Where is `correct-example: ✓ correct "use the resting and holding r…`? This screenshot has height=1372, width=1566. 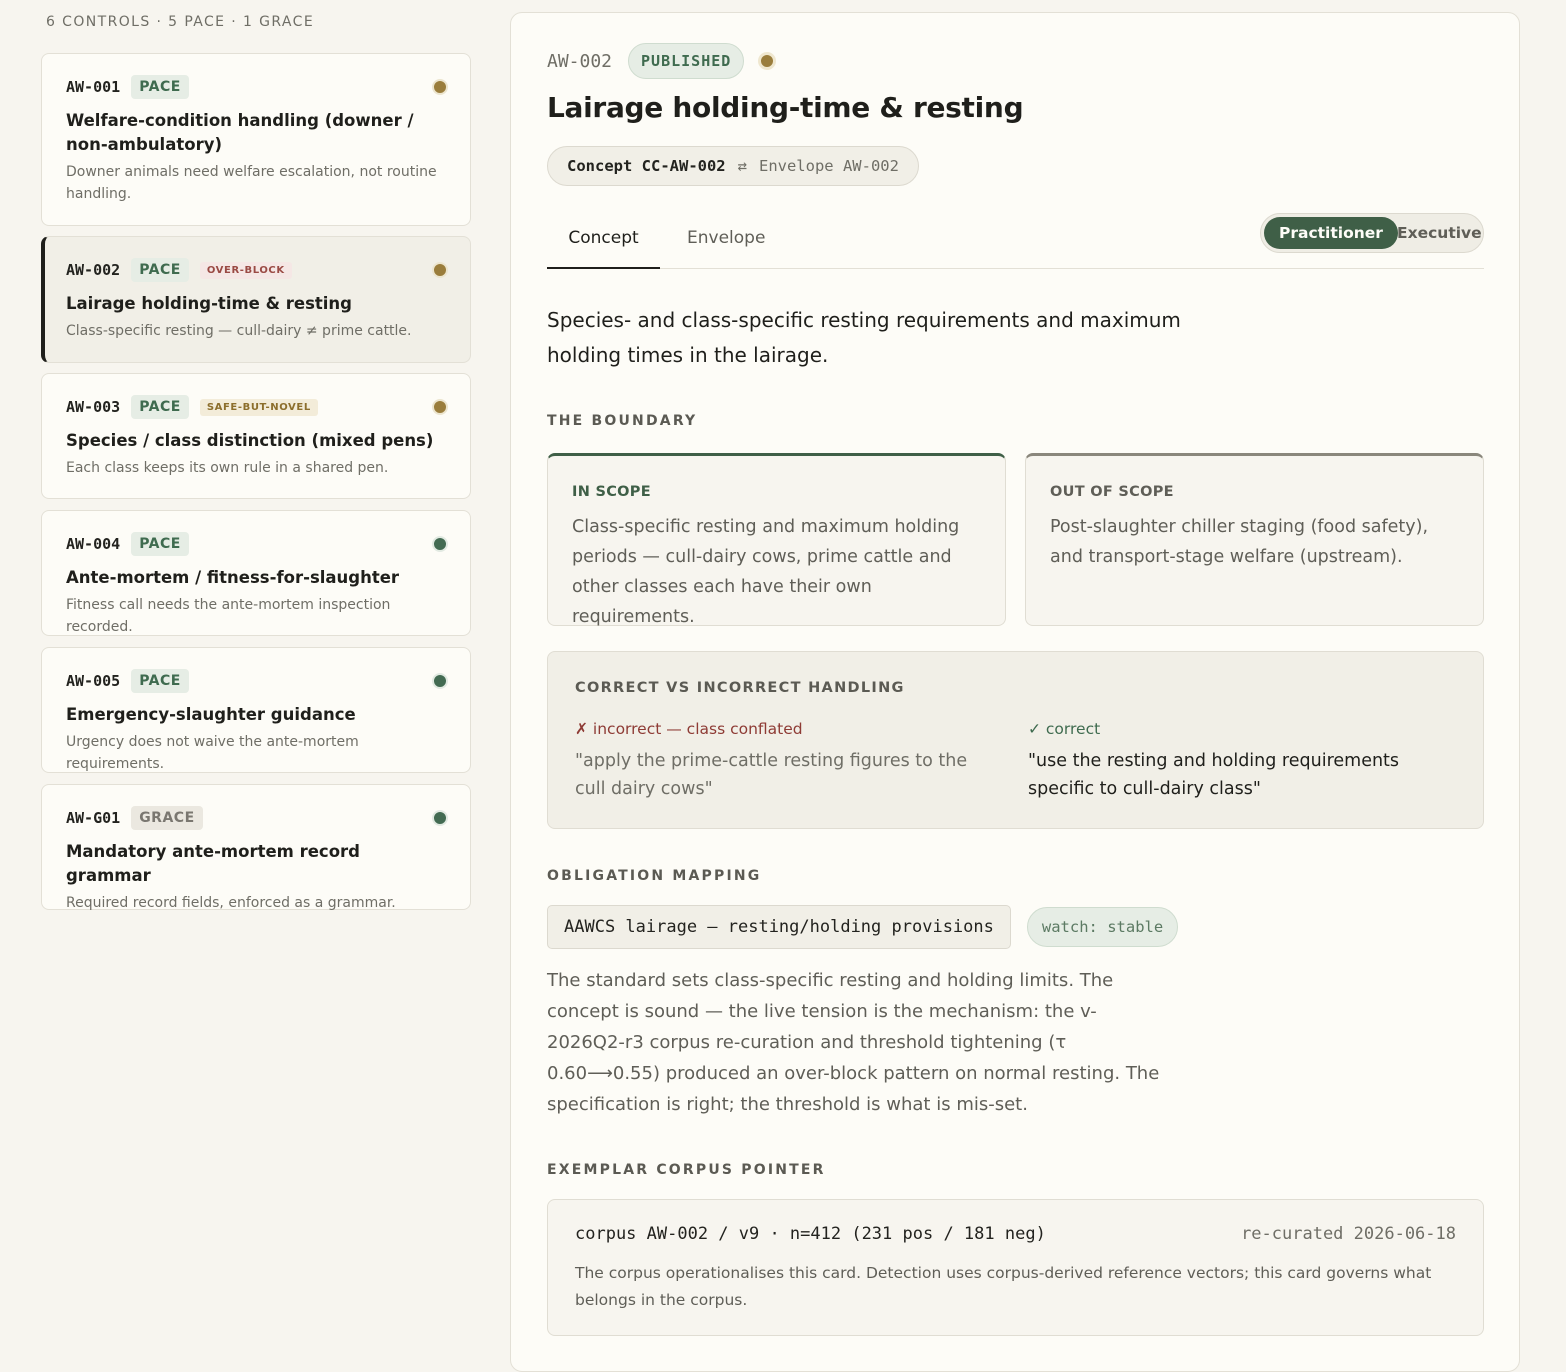 correct-example: ✓ correct "use the resting and holding r… is located at coordinates (1238, 761).